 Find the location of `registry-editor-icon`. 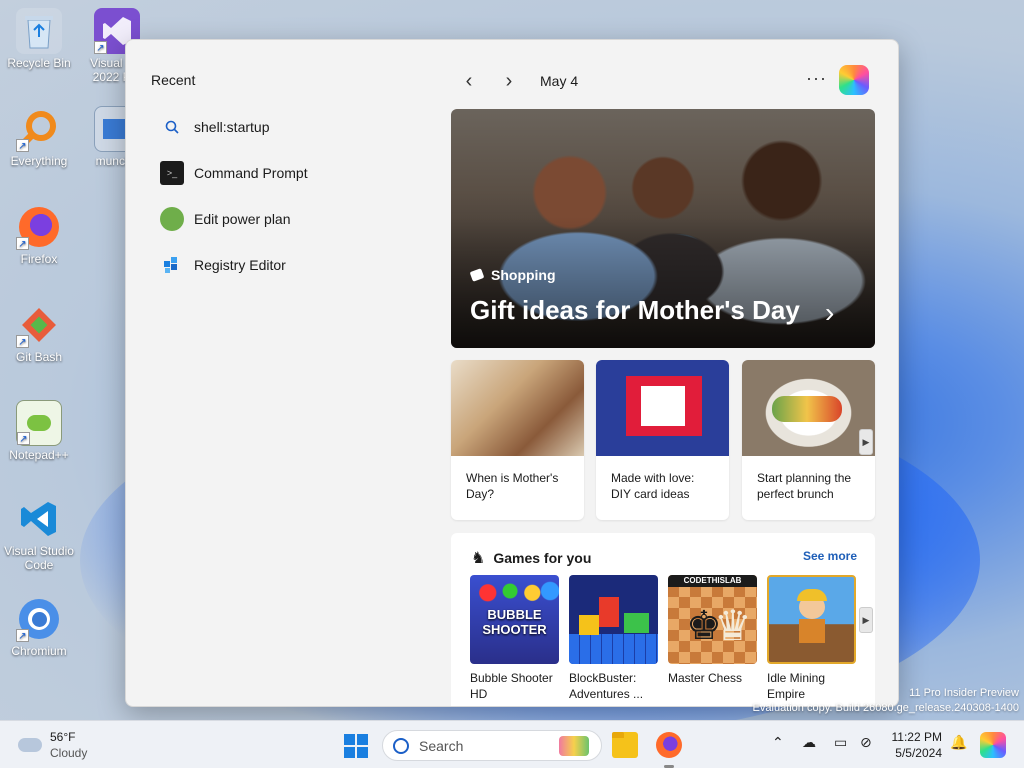

registry-editor-icon is located at coordinates (172, 265).